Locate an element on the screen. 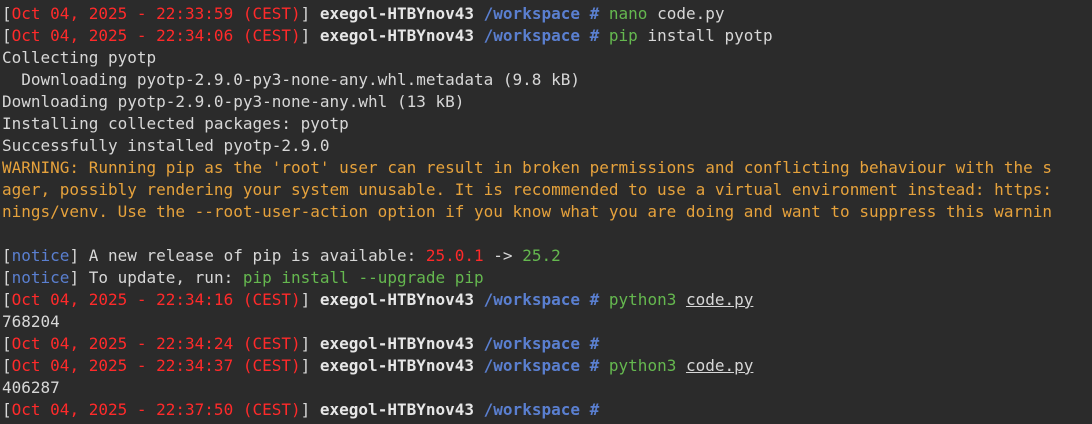  timestamp: Oct 04, 2025 - 22:34:16 (CEST) is located at coordinates (156, 299).